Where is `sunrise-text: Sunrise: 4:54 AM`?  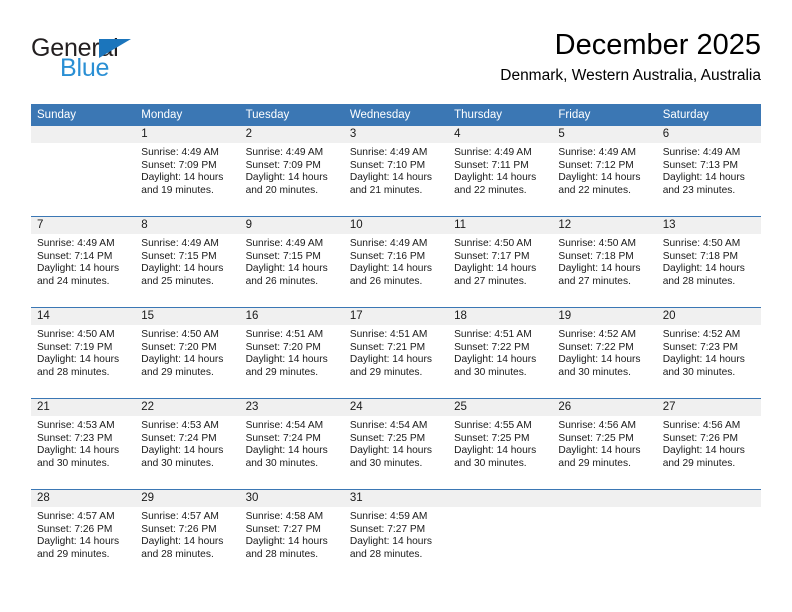 sunrise-text: Sunrise: 4:54 AM is located at coordinates (284, 425).